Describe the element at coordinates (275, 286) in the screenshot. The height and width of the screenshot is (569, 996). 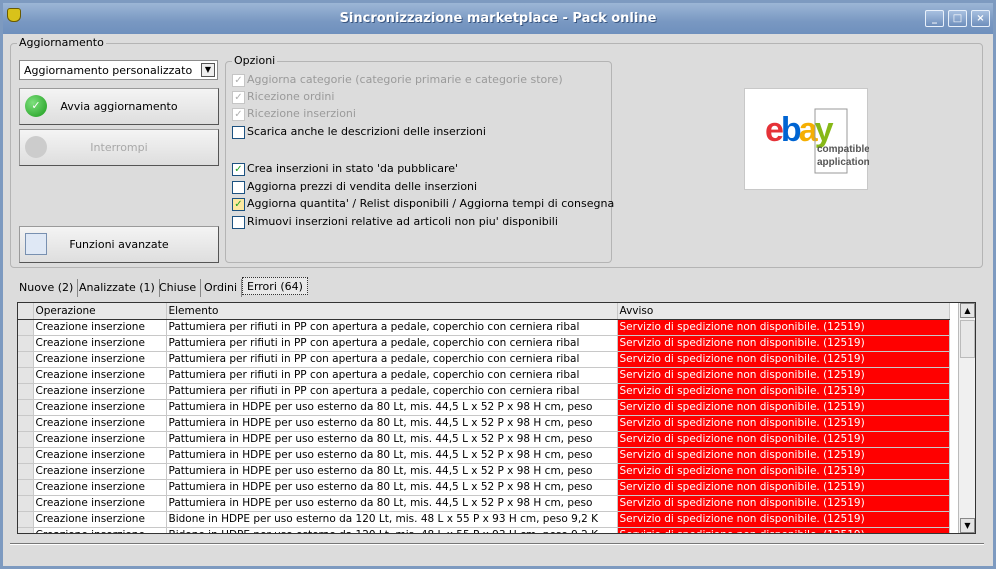
I see `tab-4: Errori (64)` at that location.